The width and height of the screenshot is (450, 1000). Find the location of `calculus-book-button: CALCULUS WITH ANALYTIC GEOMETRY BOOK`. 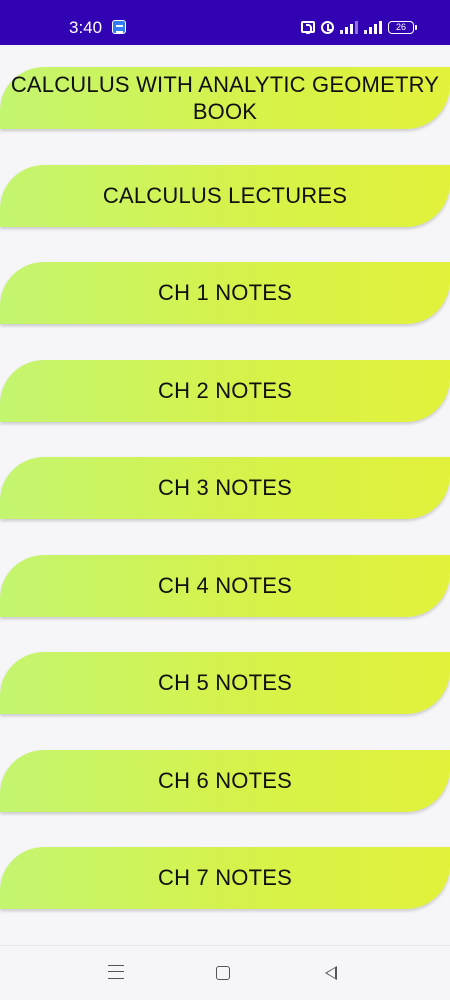

calculus-book-button: CALCULUS WITH ANALYTIC GEOMETRY BOOK is located at coordinates (225, 98).